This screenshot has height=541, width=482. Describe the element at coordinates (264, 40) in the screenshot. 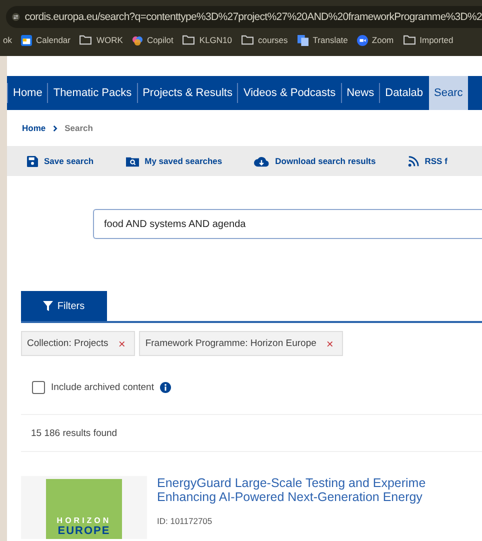

I see `bookmark: courses` at that location.